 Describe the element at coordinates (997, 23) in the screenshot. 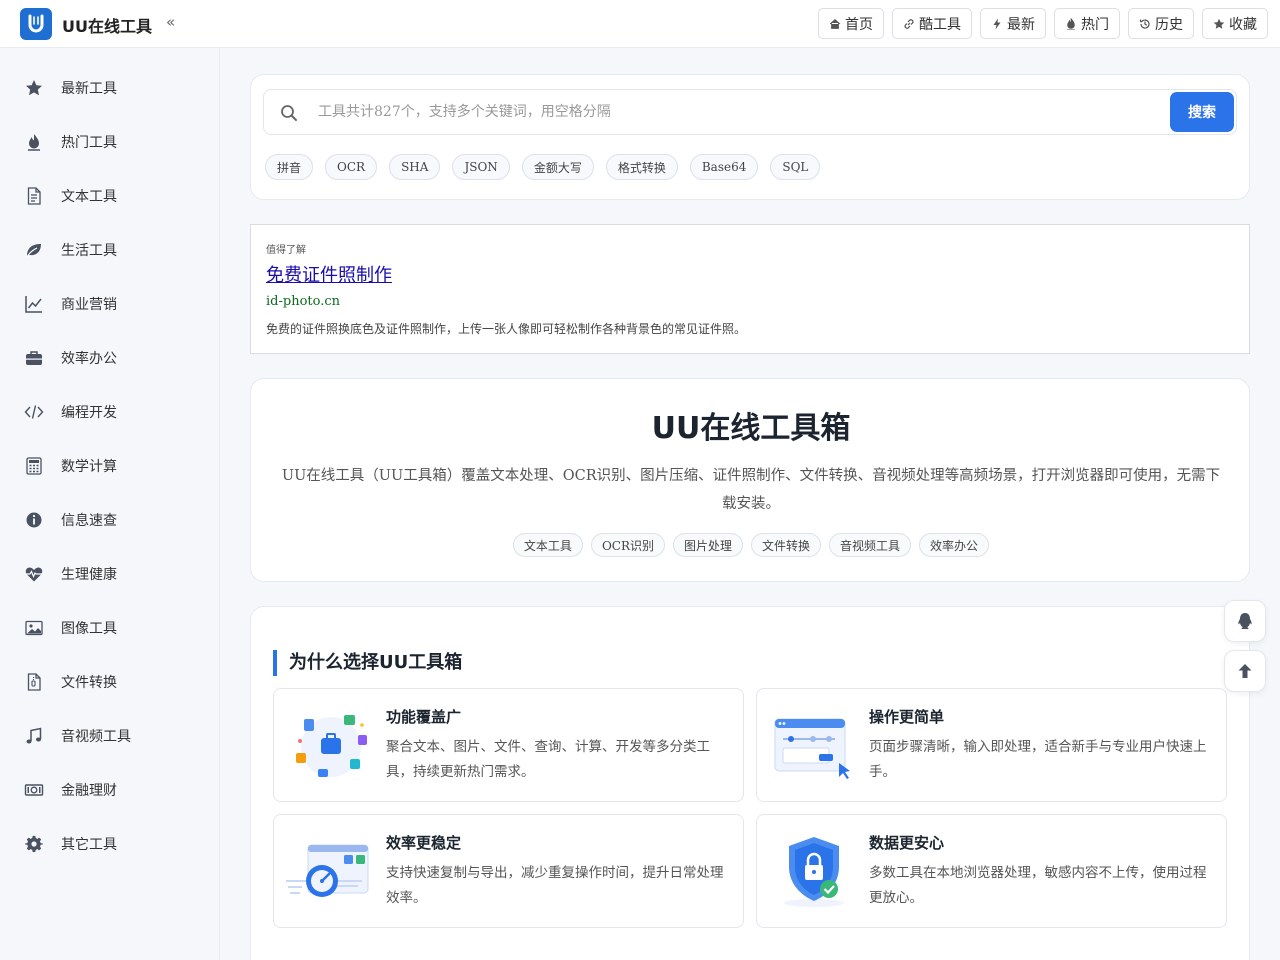

I see `bolt-icon` at that location.